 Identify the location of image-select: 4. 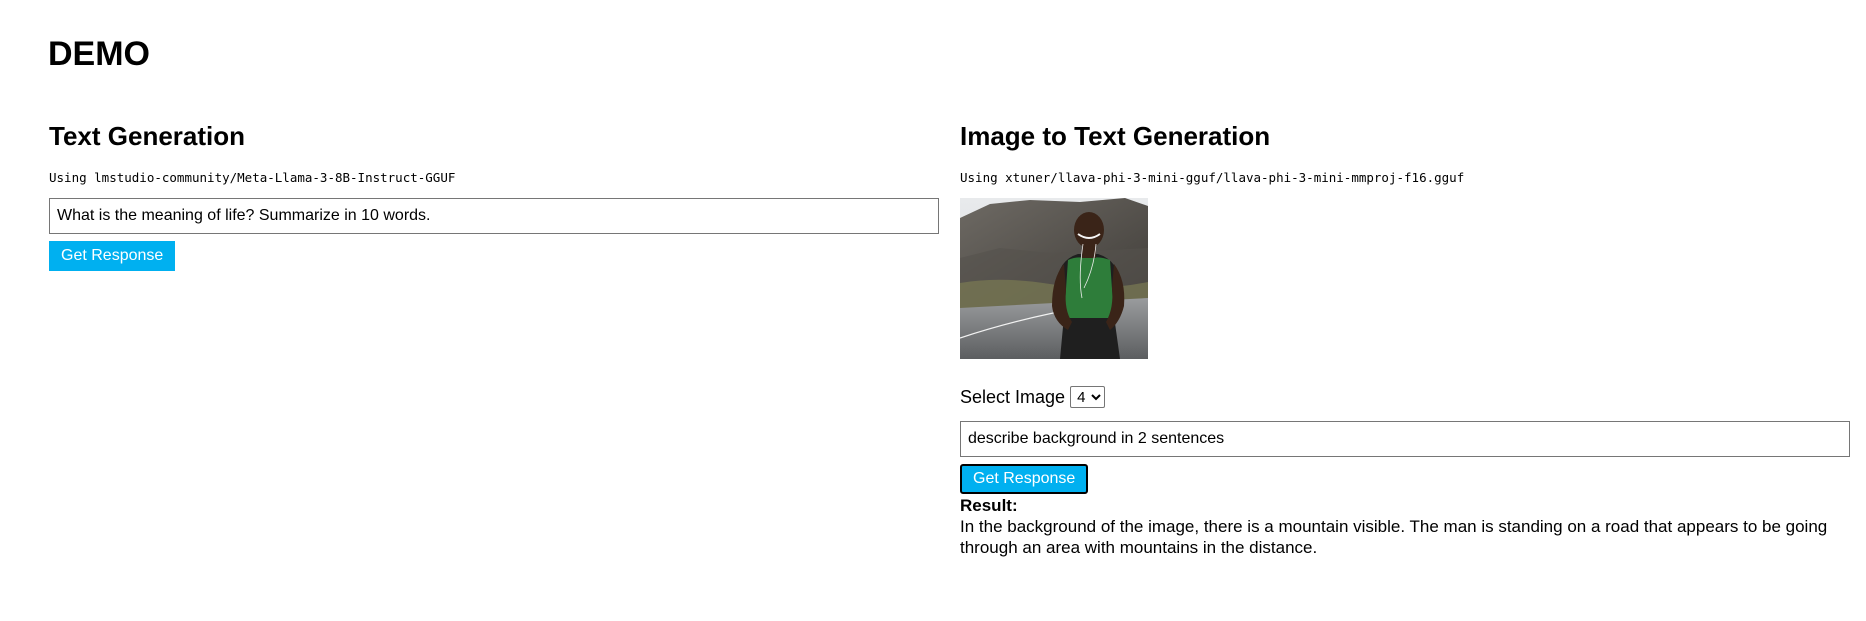
(1088, 397).